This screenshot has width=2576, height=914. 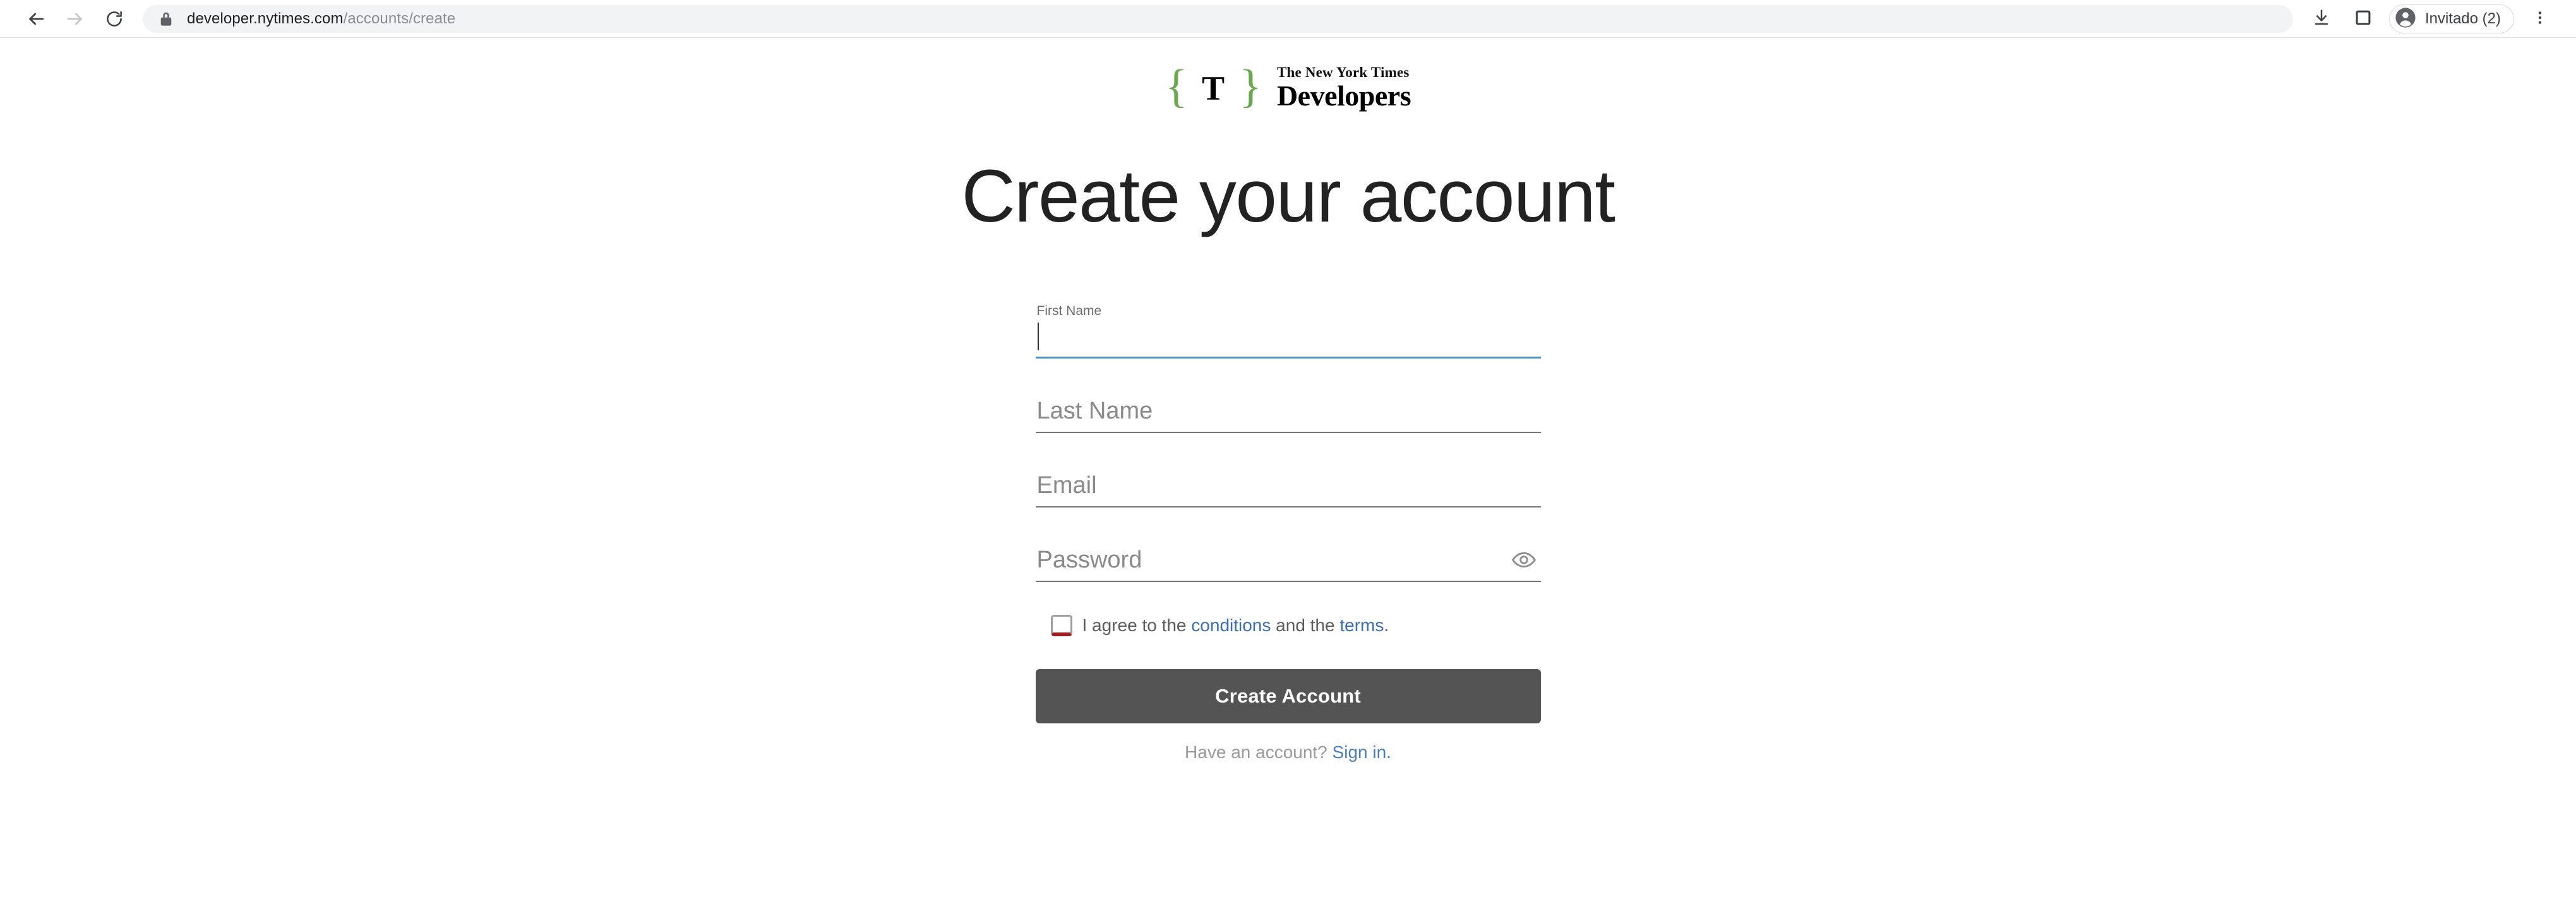 What do you see at coordinates (1288, 696) in the screenshot?
I see `create-account-button: Create Account` at bounding box center [1288, 696].